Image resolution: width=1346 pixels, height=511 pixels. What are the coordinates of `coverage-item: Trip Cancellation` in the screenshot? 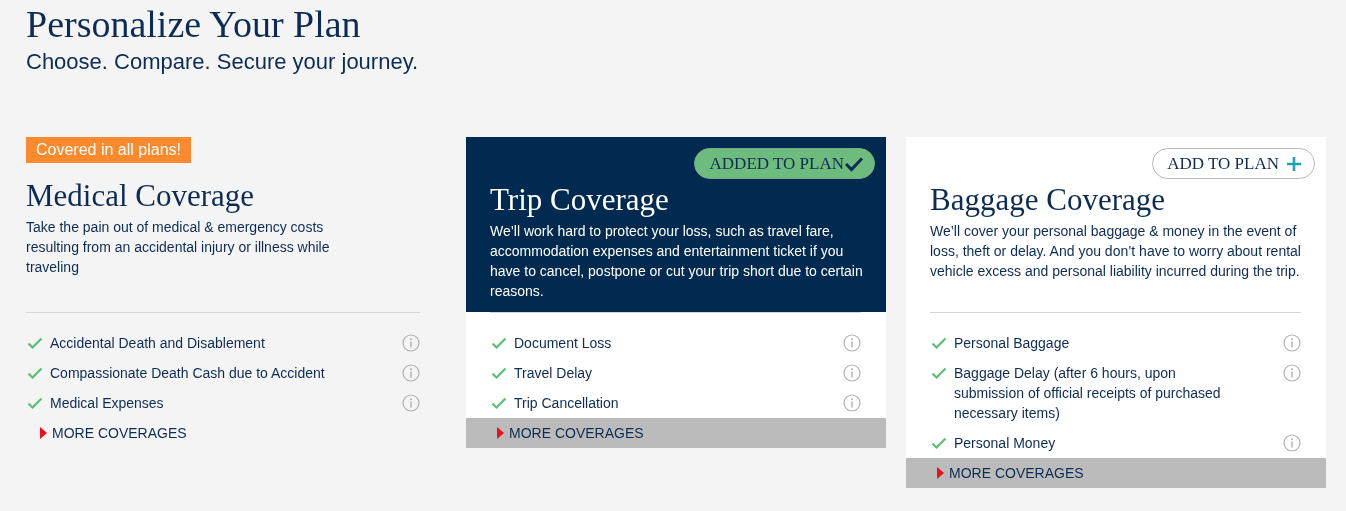 It's located at (567, 403).